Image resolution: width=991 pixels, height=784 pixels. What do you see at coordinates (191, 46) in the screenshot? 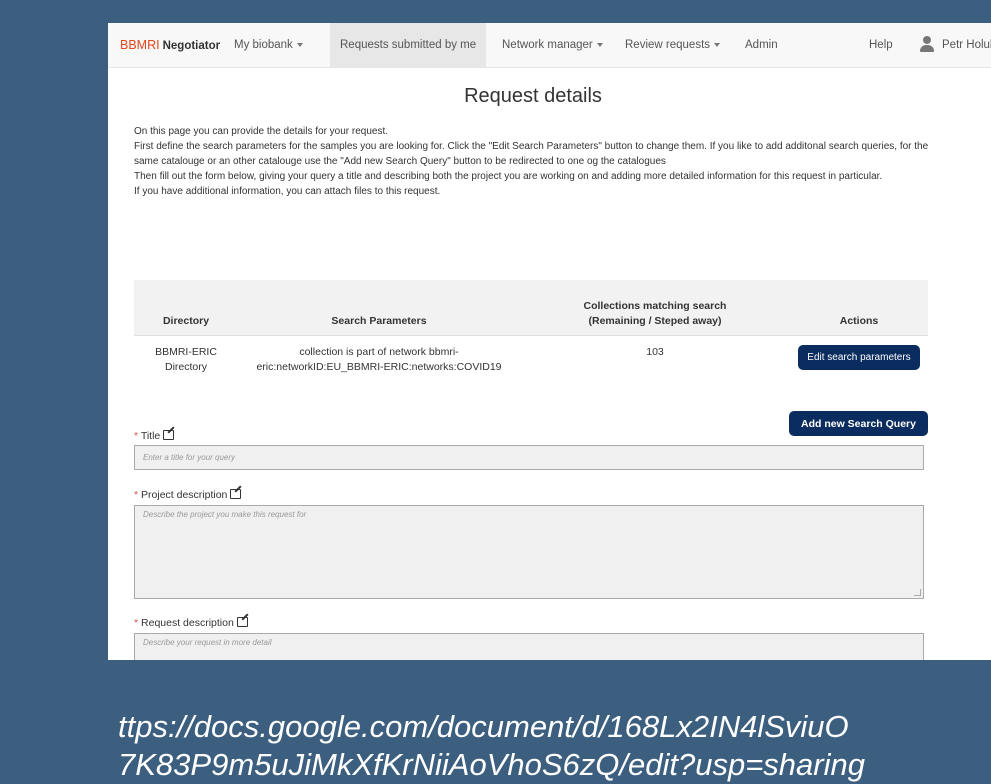
I see `brand-negotiator: Negotiator` at bounding box center [191, 46].